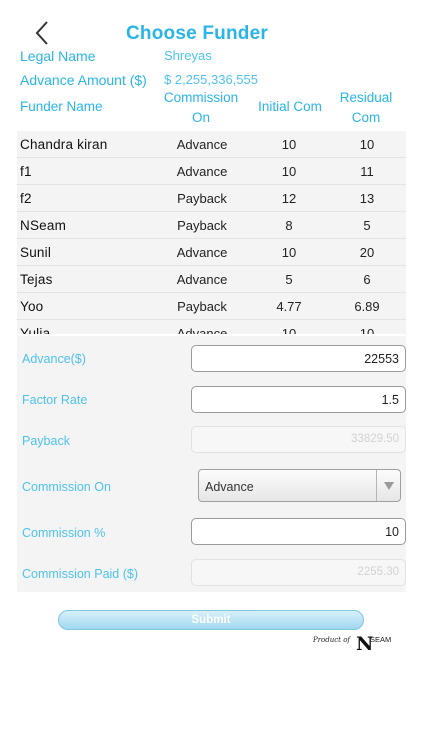 The height and width of the screenshot is (750, 422). Describe the element at coordinates (332, 640) in the screenshot. I see `brand-product-of: Product of` at that location.